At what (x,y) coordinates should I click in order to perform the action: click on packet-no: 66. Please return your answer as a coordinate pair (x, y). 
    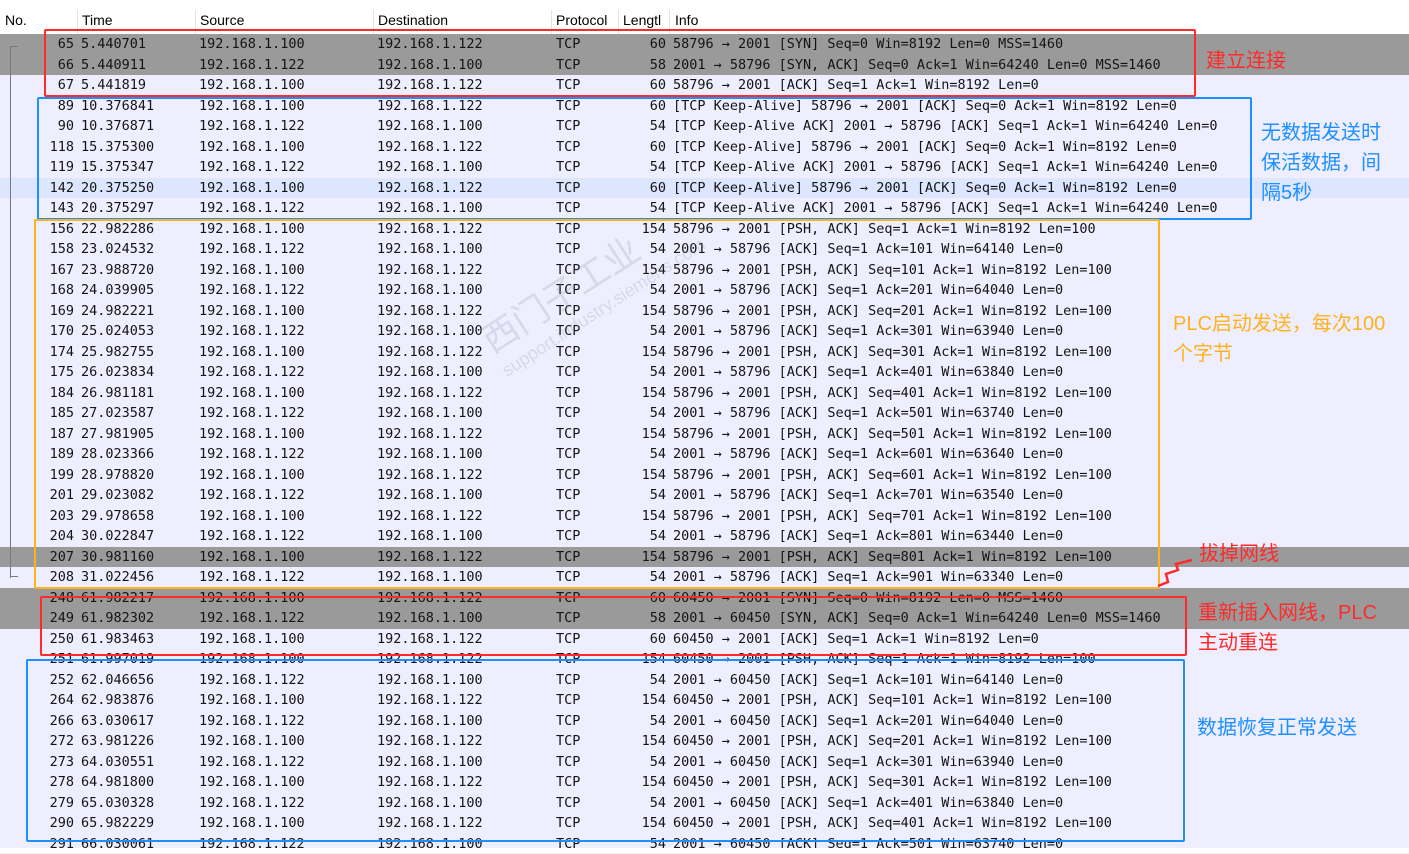
    Looking at the image, I should click on (40, 65).